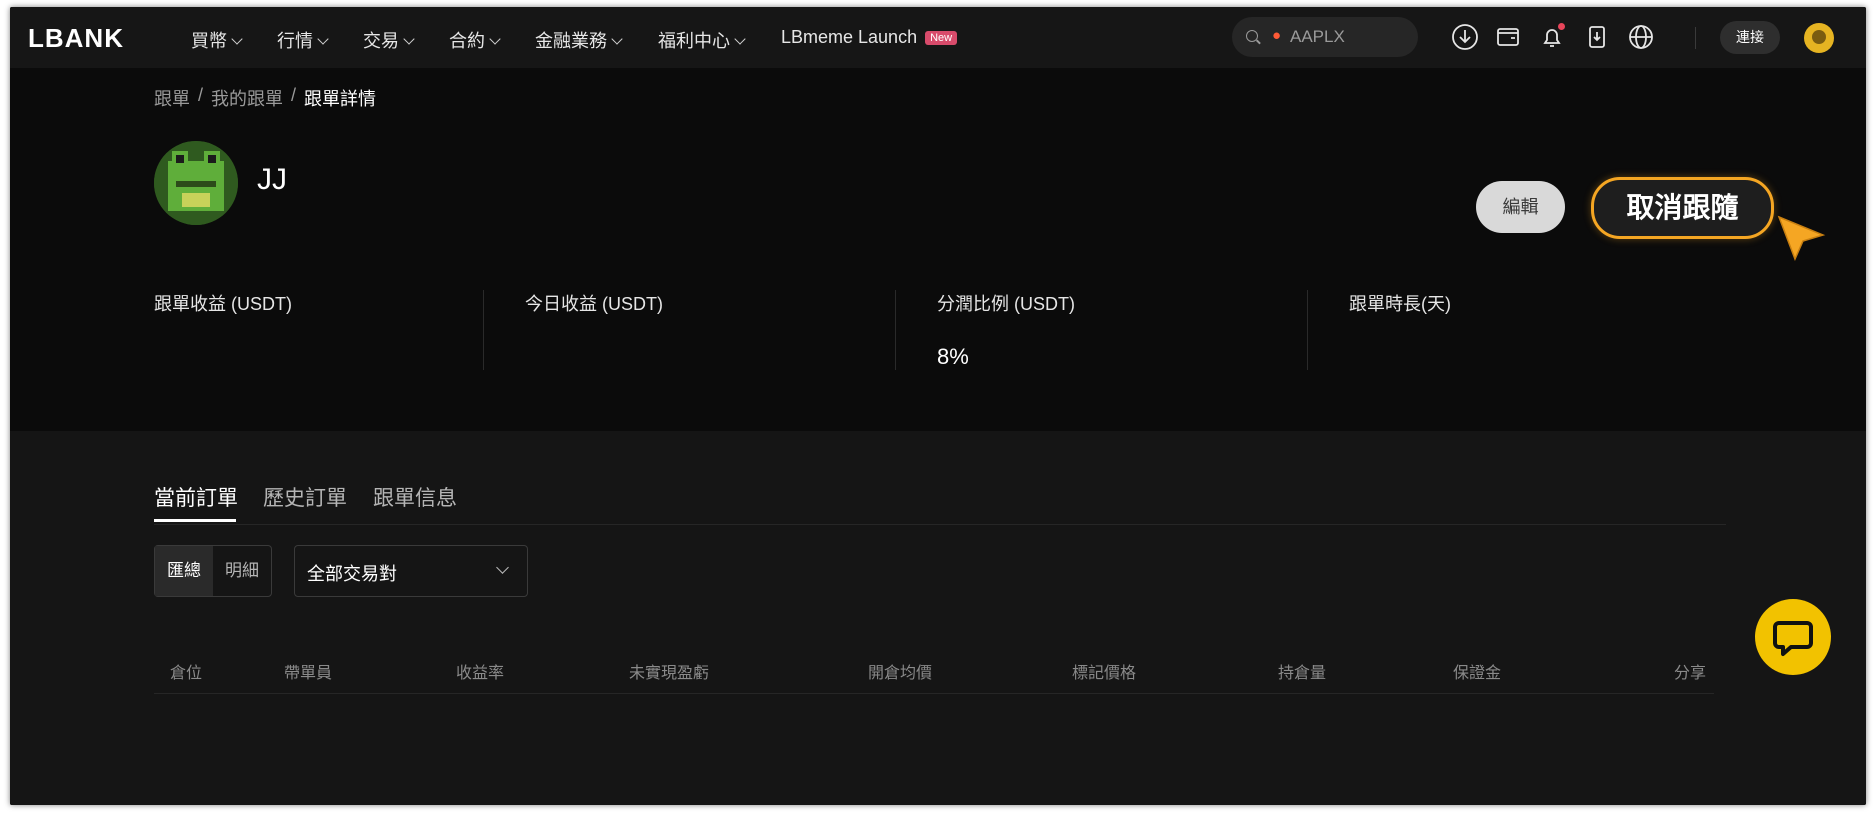 Image resolution: width=1874 pixels, height=816 pixels. Describe the element at coordinates (415, 497) in the screenshot. I see `tab-copy-info: 跟單信息` at that location.